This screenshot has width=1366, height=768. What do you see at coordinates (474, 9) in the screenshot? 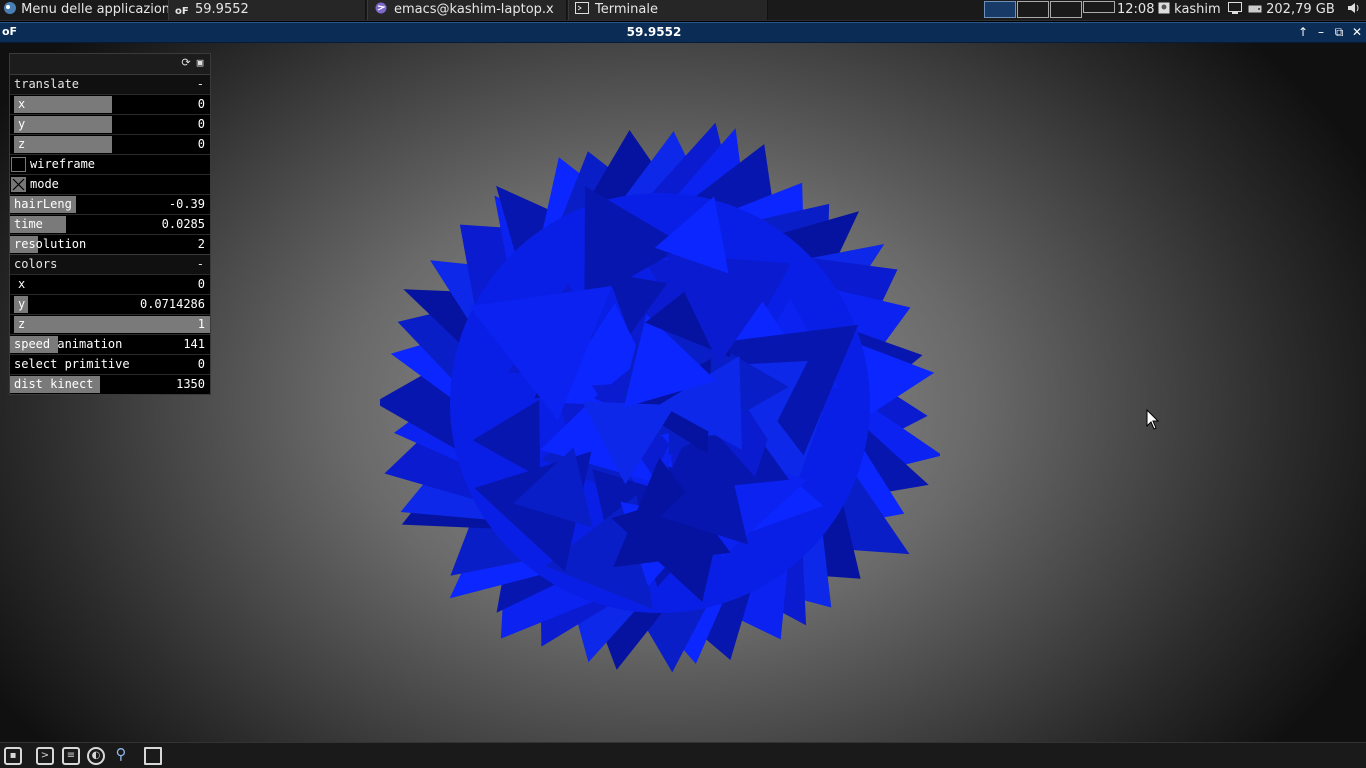
I see `taskbar-item-label: emacs@kashim-laptop.x` at bounding box center [474, 9].